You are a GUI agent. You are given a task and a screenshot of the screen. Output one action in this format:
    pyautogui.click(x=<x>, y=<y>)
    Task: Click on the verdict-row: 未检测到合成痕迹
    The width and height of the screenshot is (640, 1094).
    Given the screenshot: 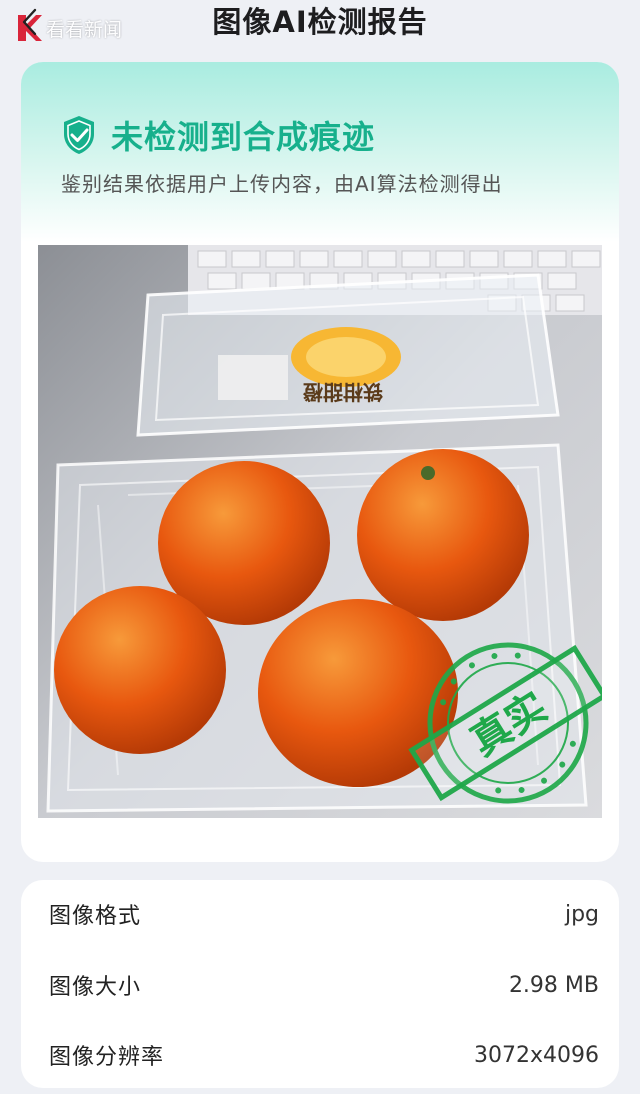 What is the action you would take?
    pyautogui.click(x=218, y=135)
    